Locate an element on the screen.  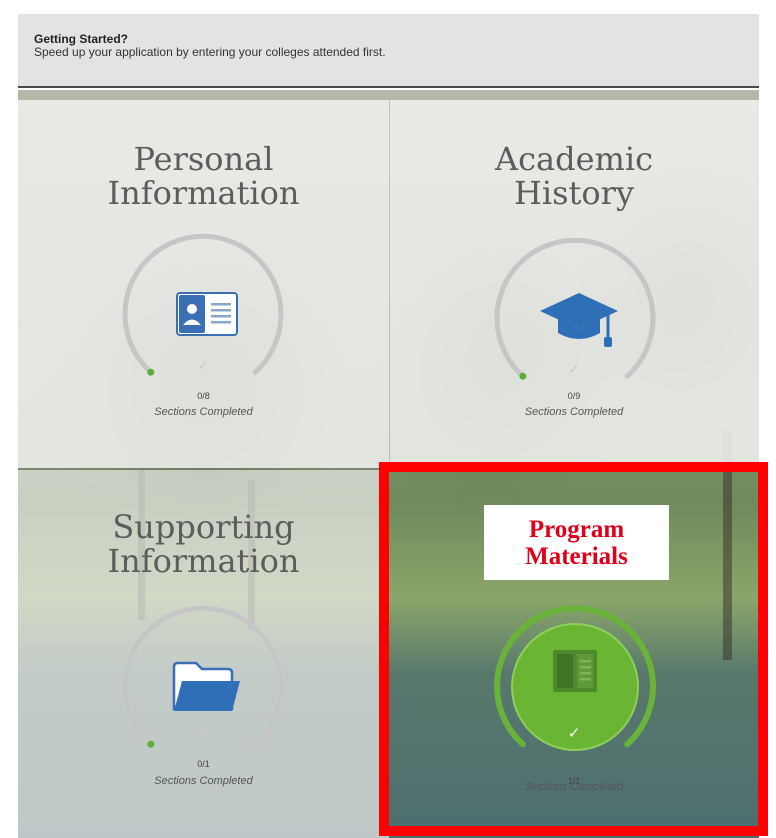
tile-title-line: Personal is located at coordinates (203, 159).